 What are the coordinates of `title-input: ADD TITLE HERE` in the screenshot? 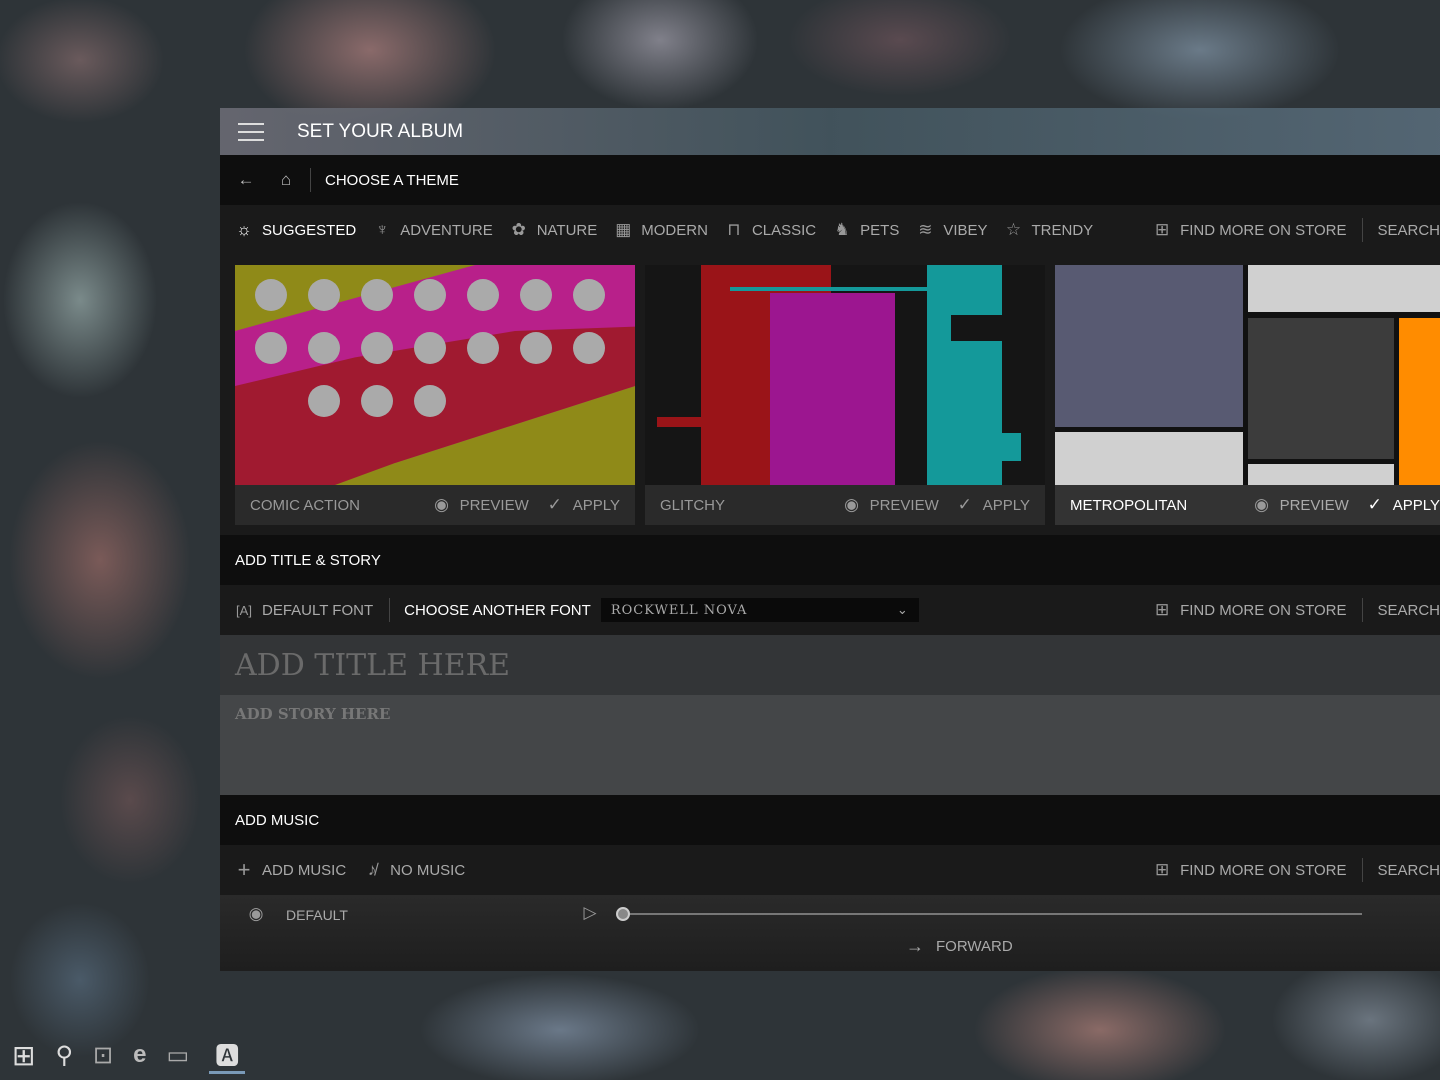 It's located at (830, 665).